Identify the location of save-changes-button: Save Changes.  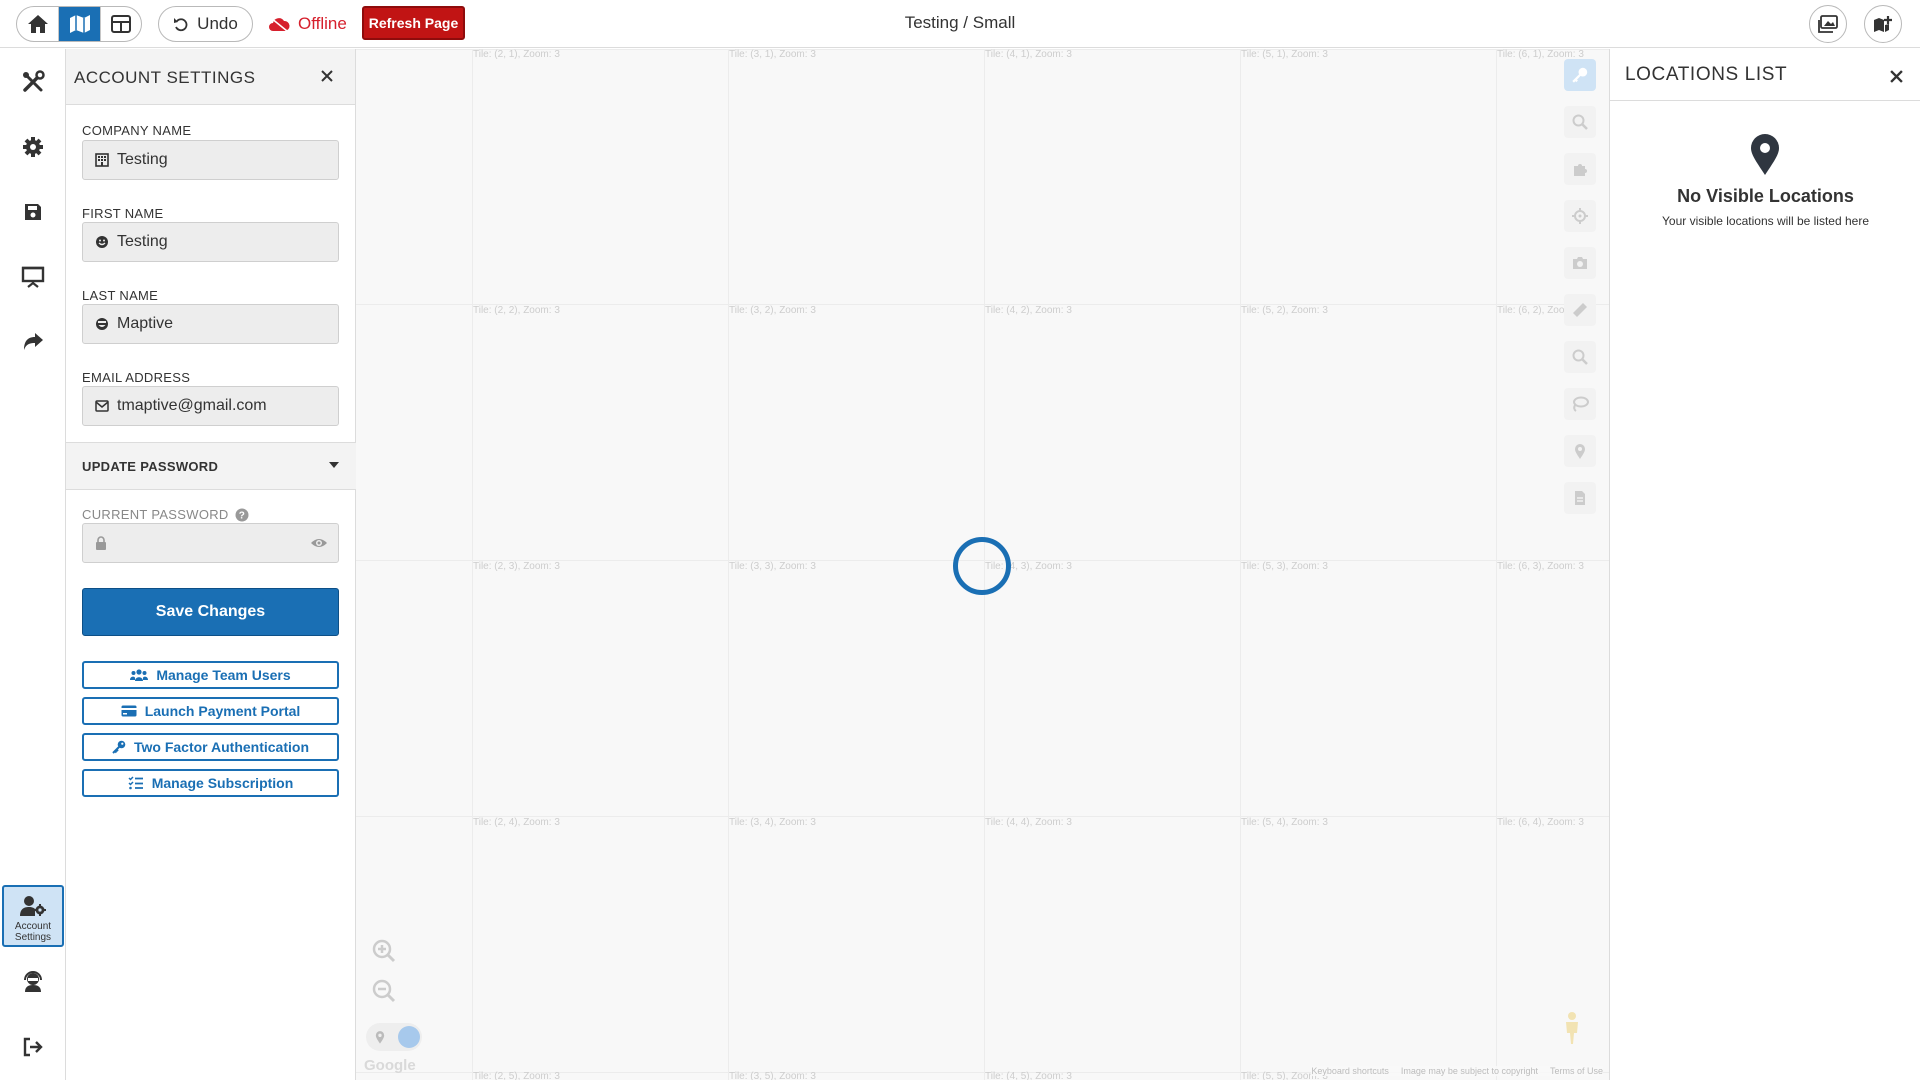
(210, 612).